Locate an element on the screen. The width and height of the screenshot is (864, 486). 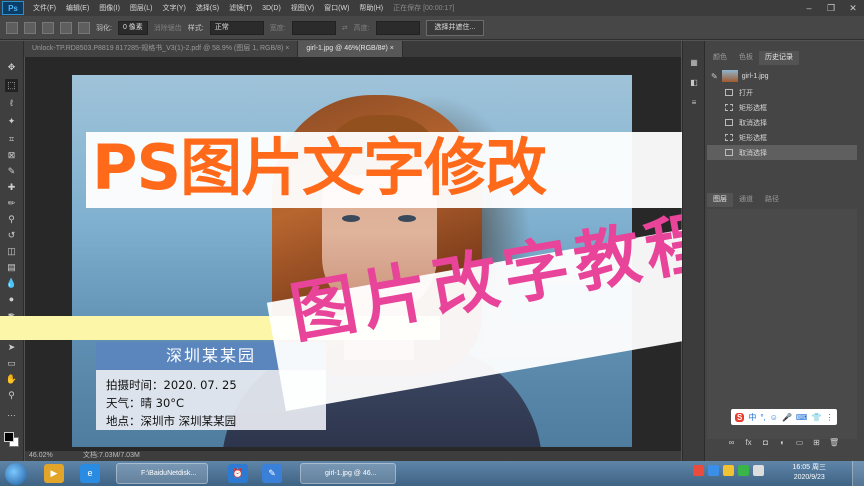
path-select-icon: ➤ is located at coordinates (11, 347).